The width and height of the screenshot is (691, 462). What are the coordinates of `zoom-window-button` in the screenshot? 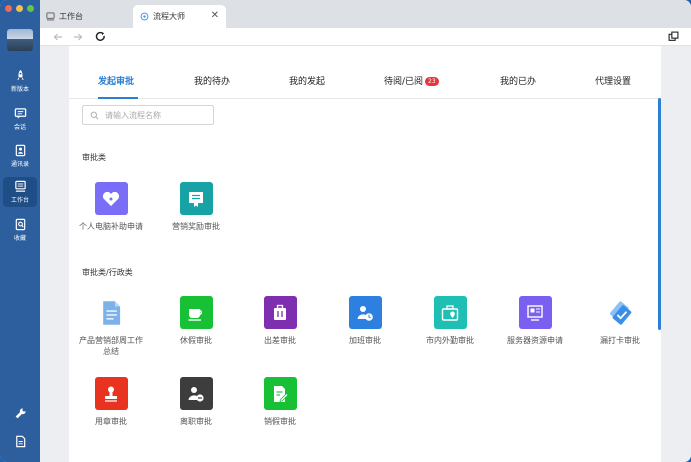 It's located at (30, 8).